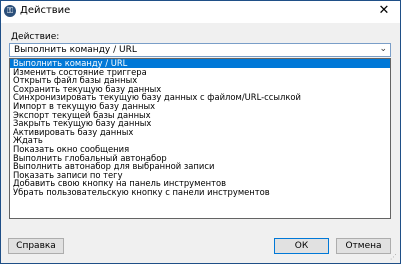  Describe the element at coordinates (383, 49) in the screenshot. I see `chevron-down-icon: ⌄` at that location.